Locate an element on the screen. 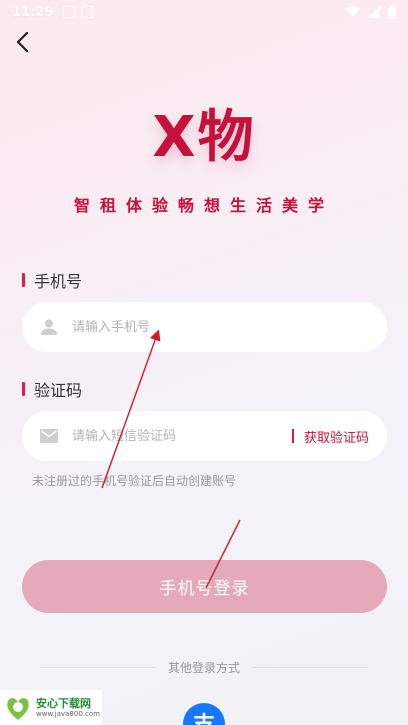 The image size is (408, 725). divider-line-right is located at coordinates (310, 667).